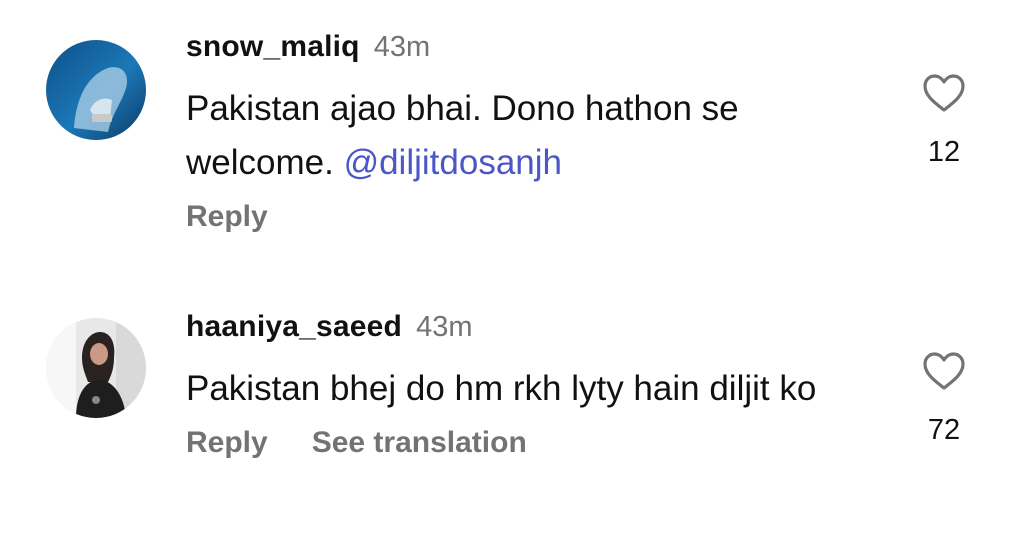  Describe the element at coordinates (536, 217) in the screenshot. I see `comment-actions: Reply` at that location.